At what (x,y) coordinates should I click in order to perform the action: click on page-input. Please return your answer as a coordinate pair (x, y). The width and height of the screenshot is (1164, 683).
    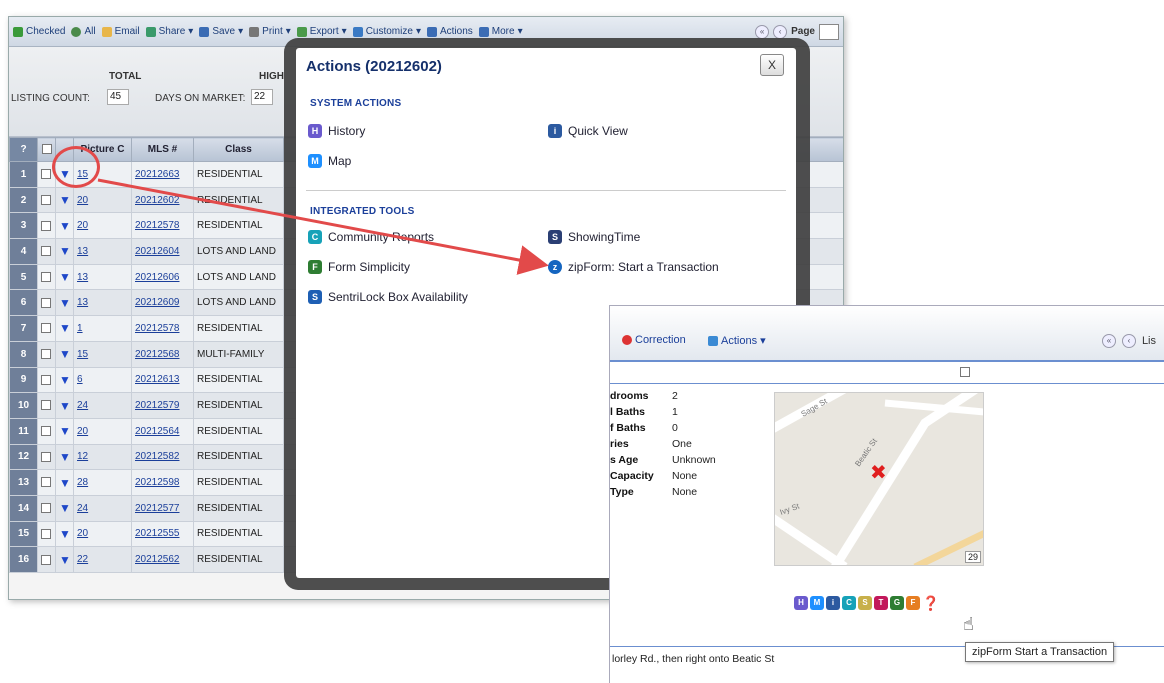
    Looking at the image, I should click on (829, 31).